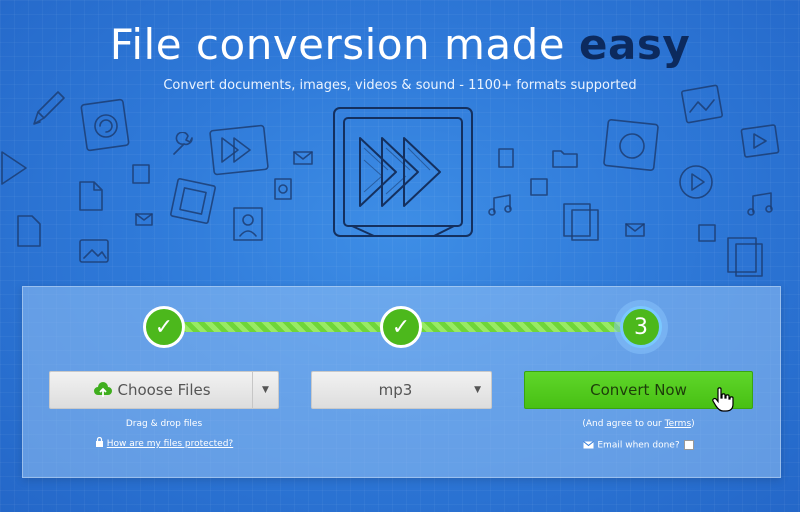 The height and width of the screenshot is (512, 800). I want to click on choose-files-dropdown: ▼, so click(265, 390).